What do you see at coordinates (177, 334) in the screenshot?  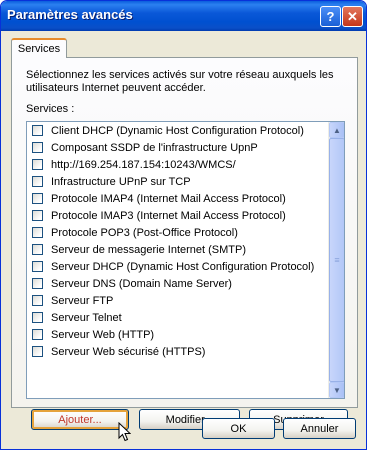 I see `service-list-item: Serveur Web (HTTP)` at bounding box center [177, 334].